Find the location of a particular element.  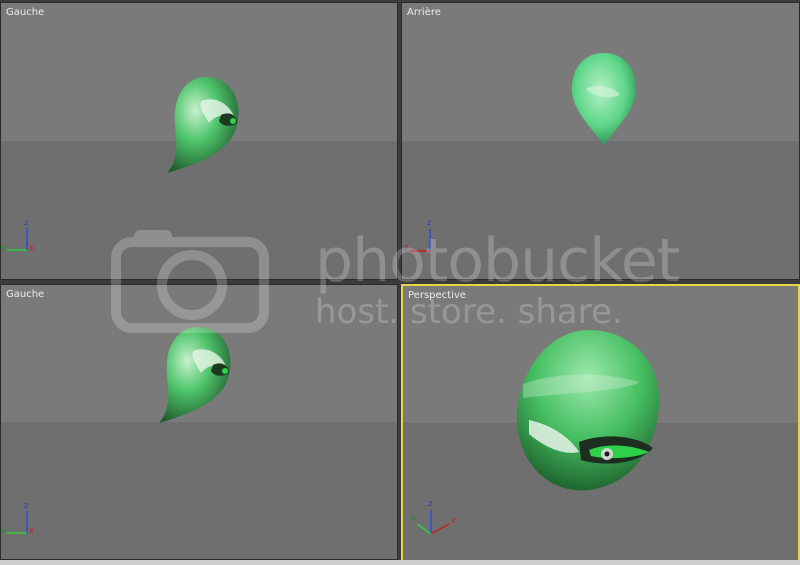

head-model-back is located at coordinates (604, 99).